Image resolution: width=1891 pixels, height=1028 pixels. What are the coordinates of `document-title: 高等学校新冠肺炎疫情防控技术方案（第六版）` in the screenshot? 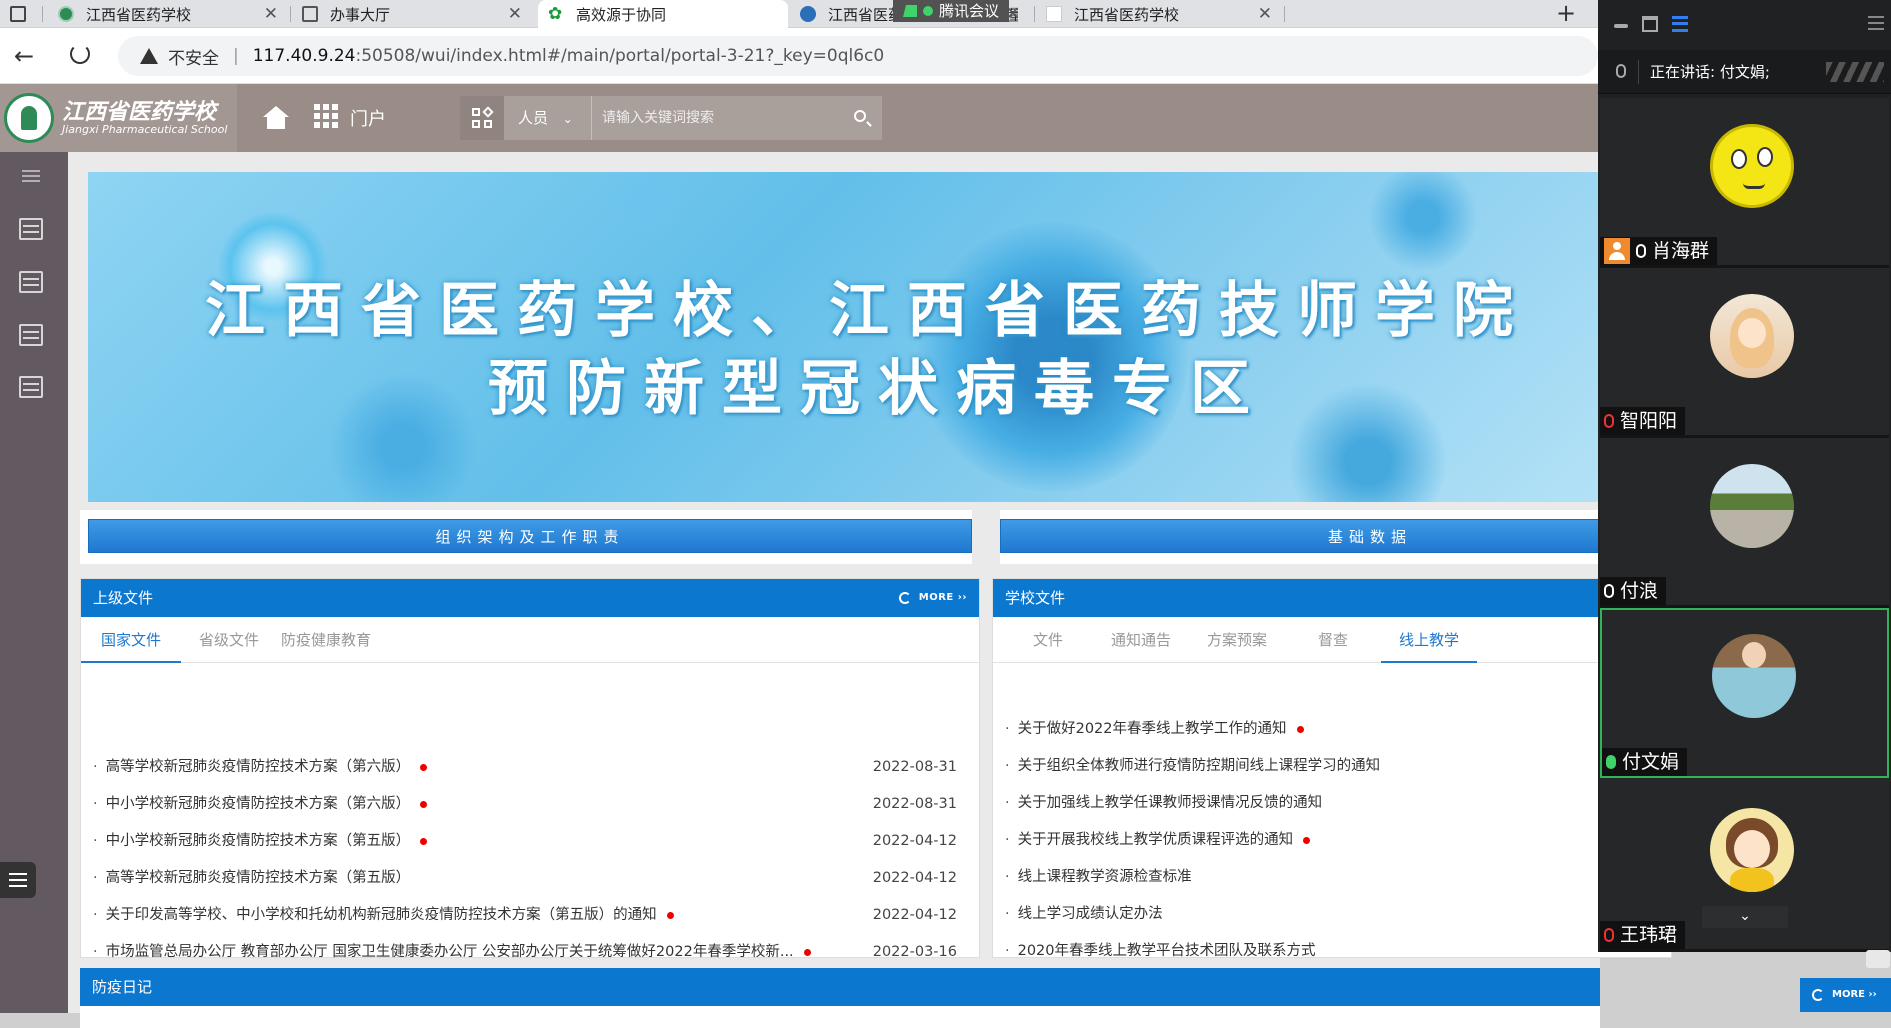 It's located at (258, 767).